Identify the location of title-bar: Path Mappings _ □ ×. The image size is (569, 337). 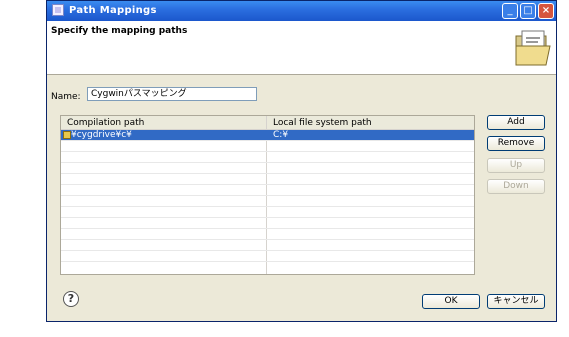
(301, 11).